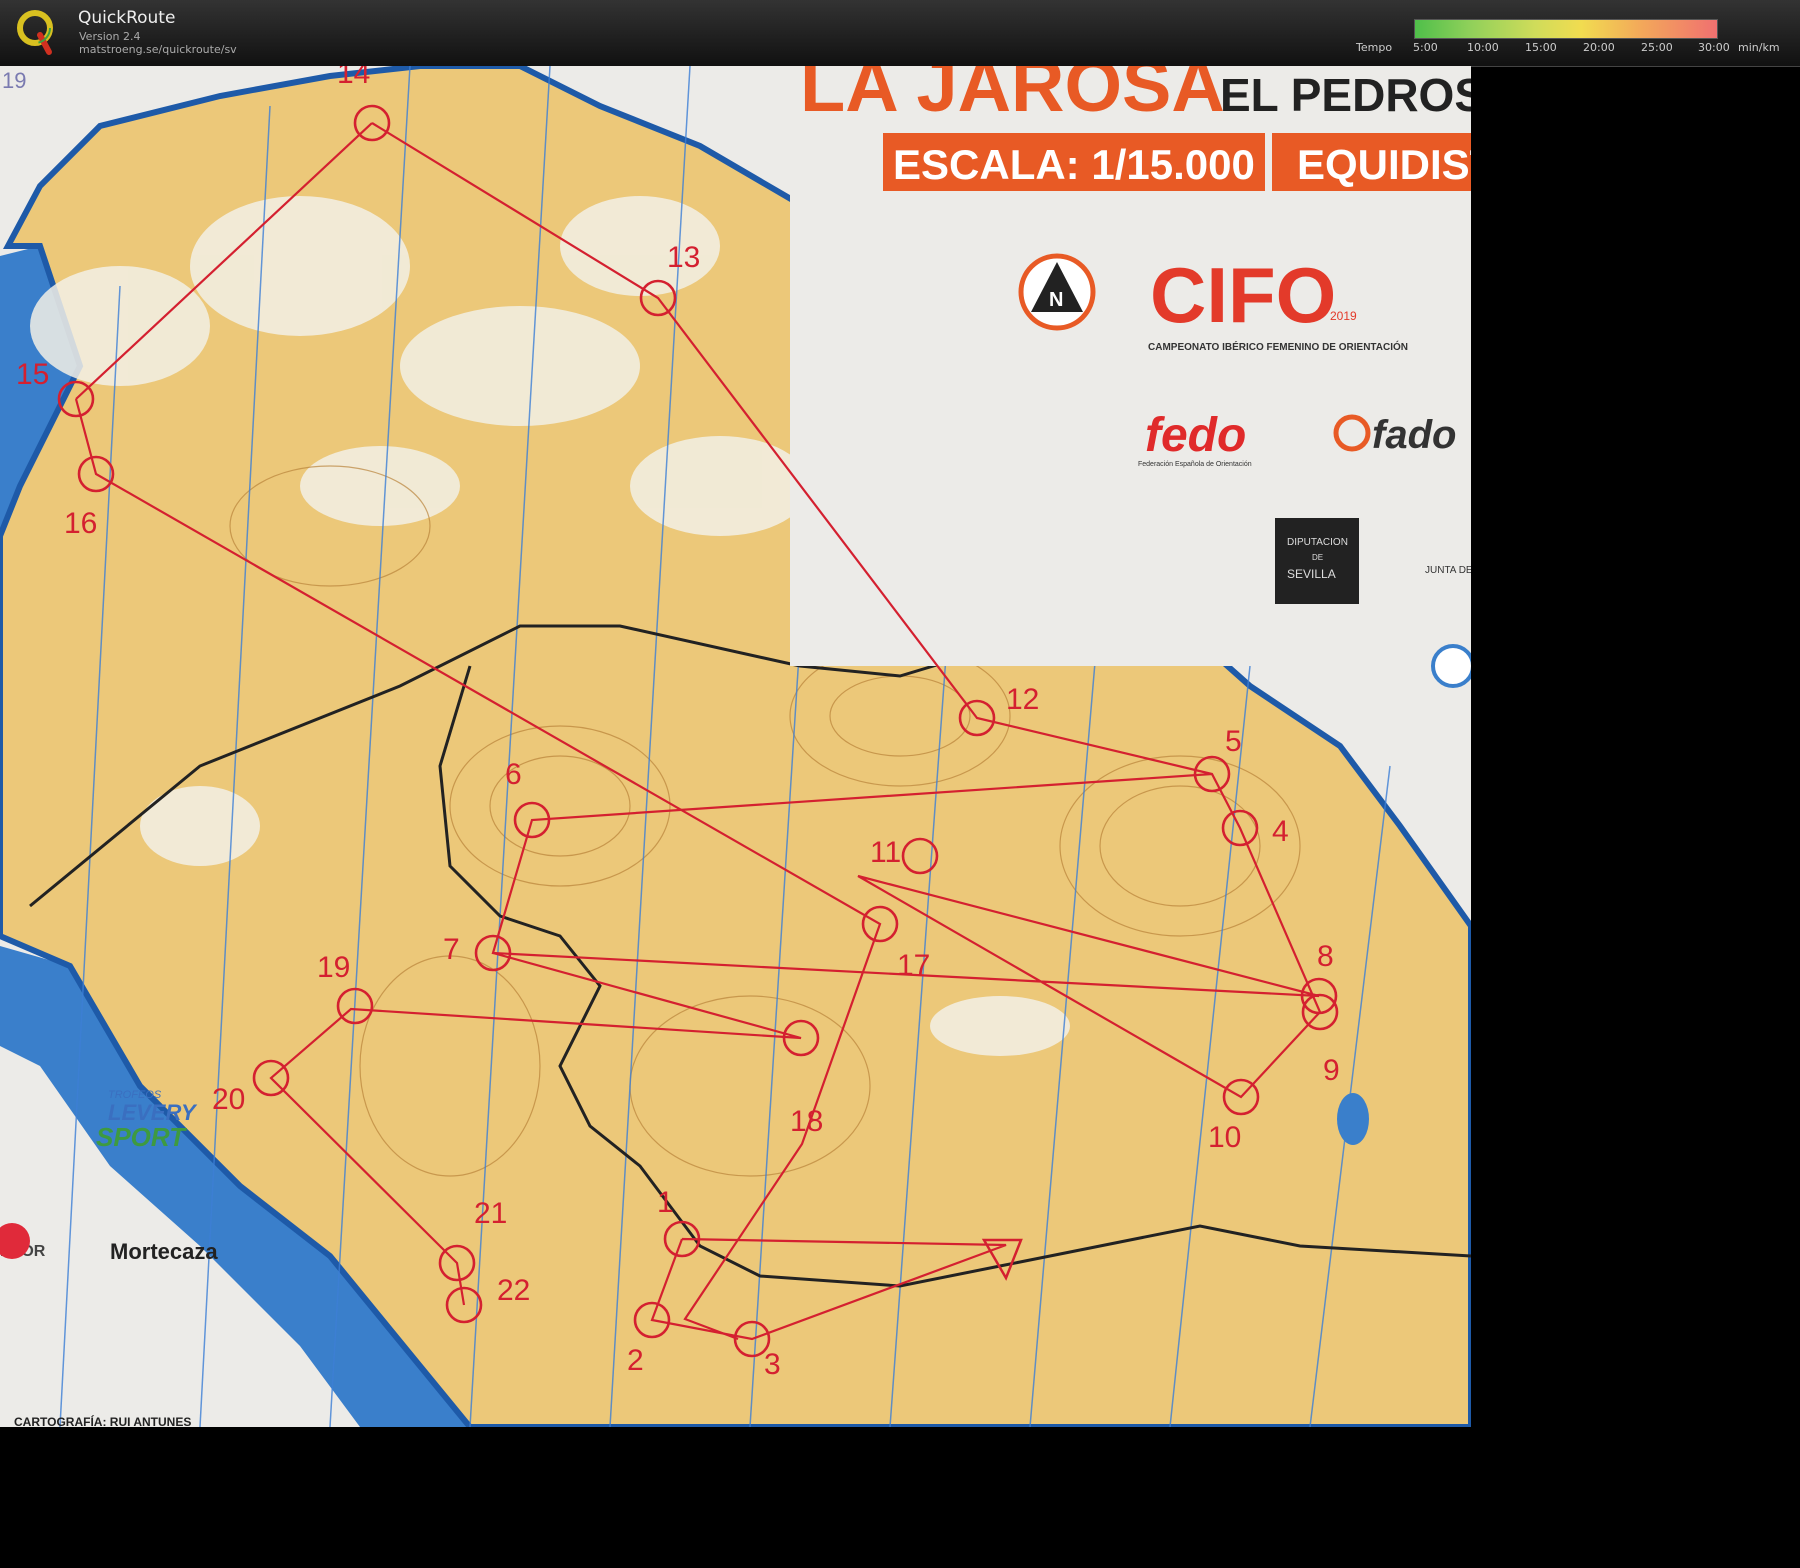 The height and width of the screenshot is (1568, 1800). I want to click on map-equidist: EQUIDIST, so click(1384, 164).